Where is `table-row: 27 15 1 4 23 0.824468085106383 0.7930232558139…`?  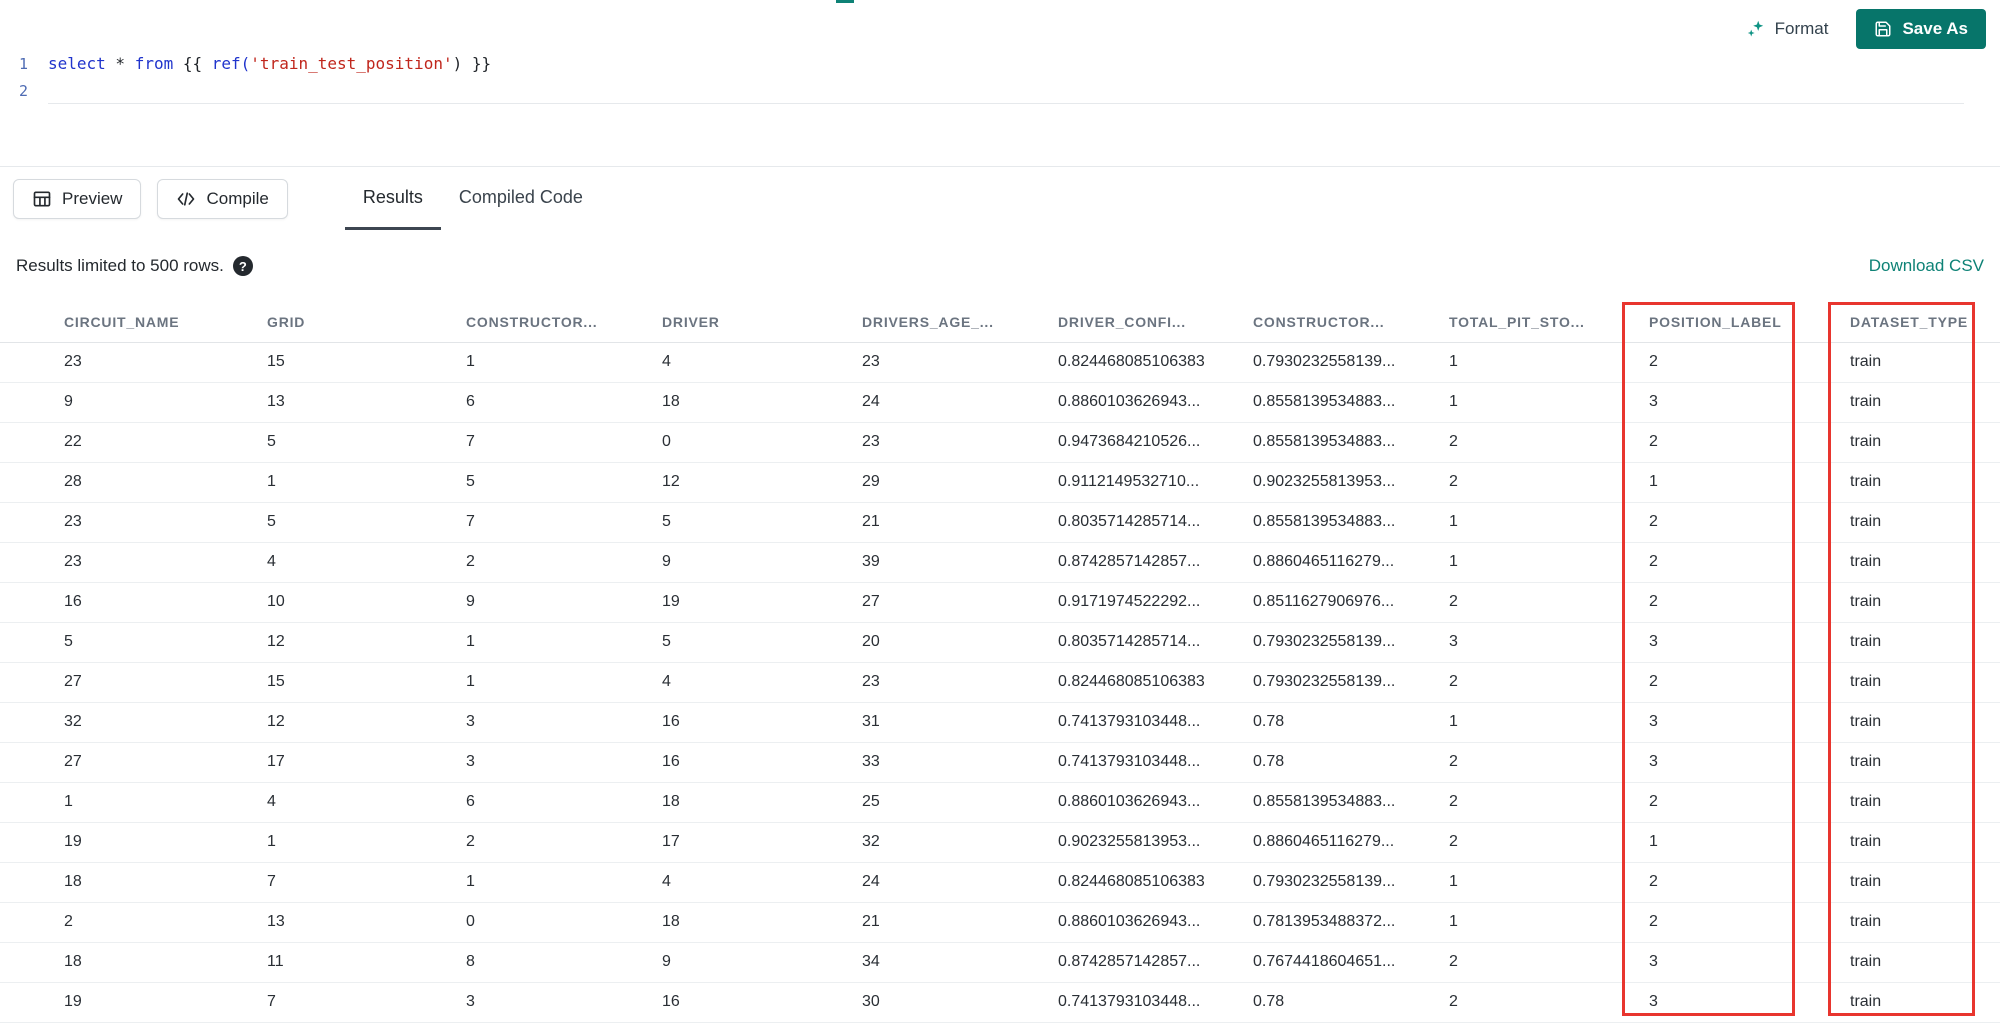
table-row: 27 15 1 4 23 0.824468085106383 0.7930232558139… is located at coordinates (1000, 682).